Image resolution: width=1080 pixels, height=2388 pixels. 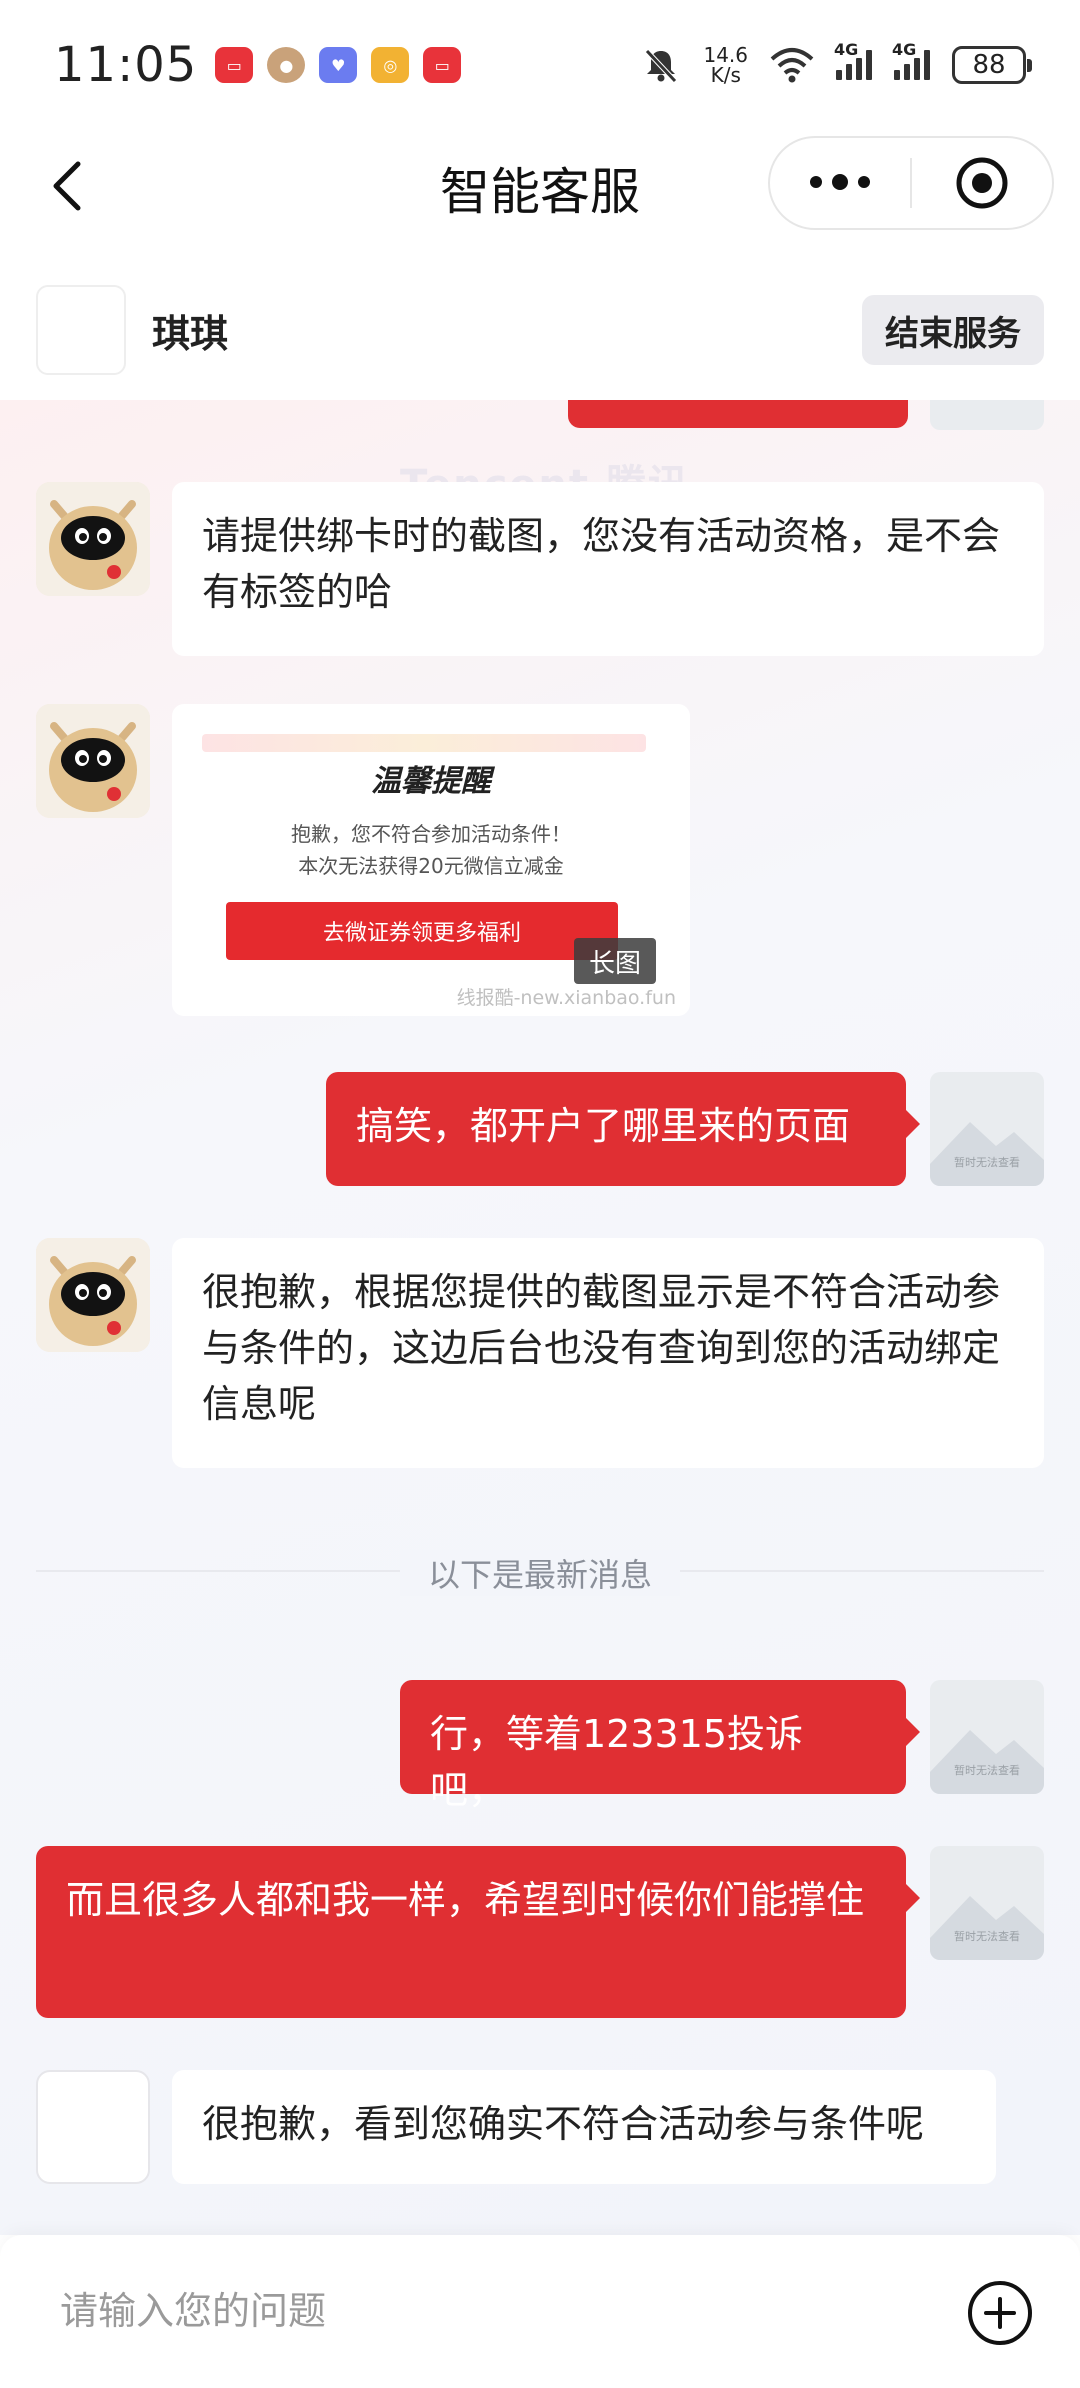 I want to click on status-indicators: 14.6 K/s 4G 4G 88, so click(x=836, y=62).